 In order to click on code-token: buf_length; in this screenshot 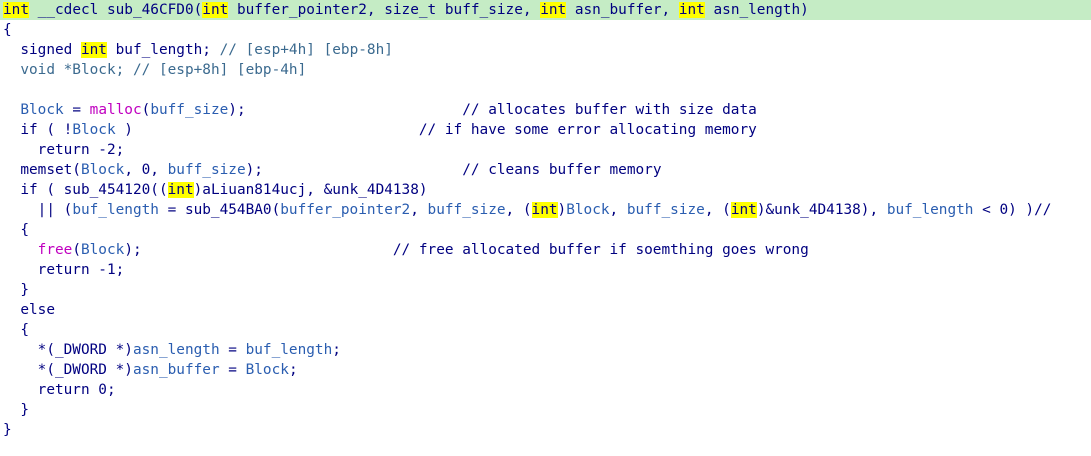, I will do `click(163, 50)`.